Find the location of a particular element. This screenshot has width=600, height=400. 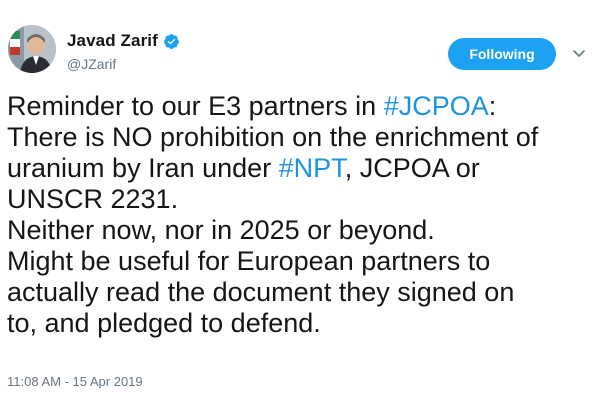

author-name-row: Javad Zarif is located at coordinates (123, 41).